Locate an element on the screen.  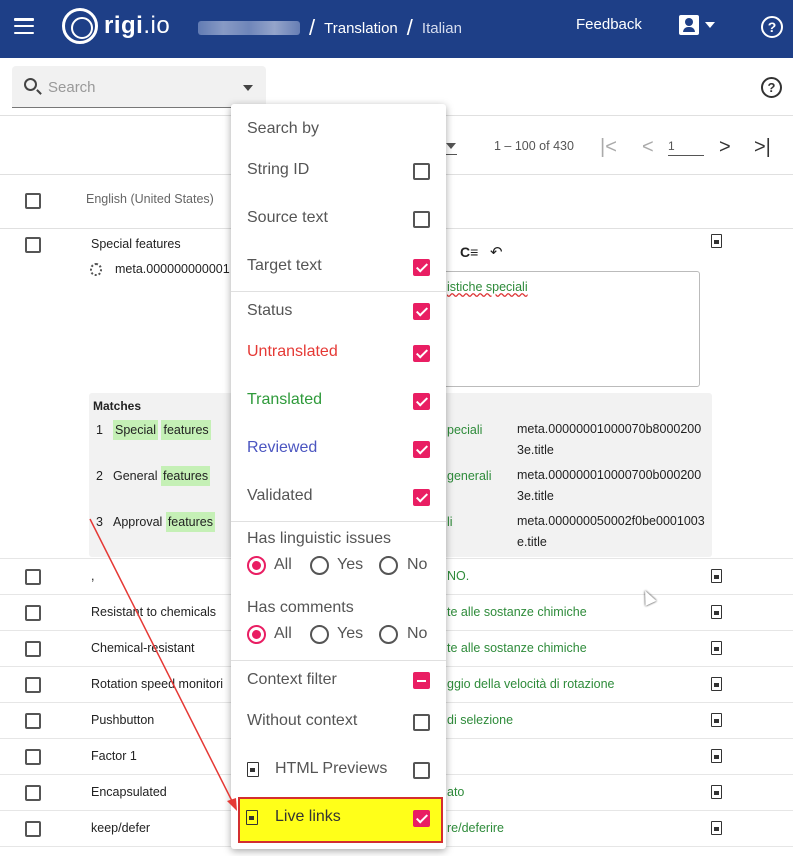
match-meta: meta.00000001000070b80002003e.title is located at coordinates (609, 439).